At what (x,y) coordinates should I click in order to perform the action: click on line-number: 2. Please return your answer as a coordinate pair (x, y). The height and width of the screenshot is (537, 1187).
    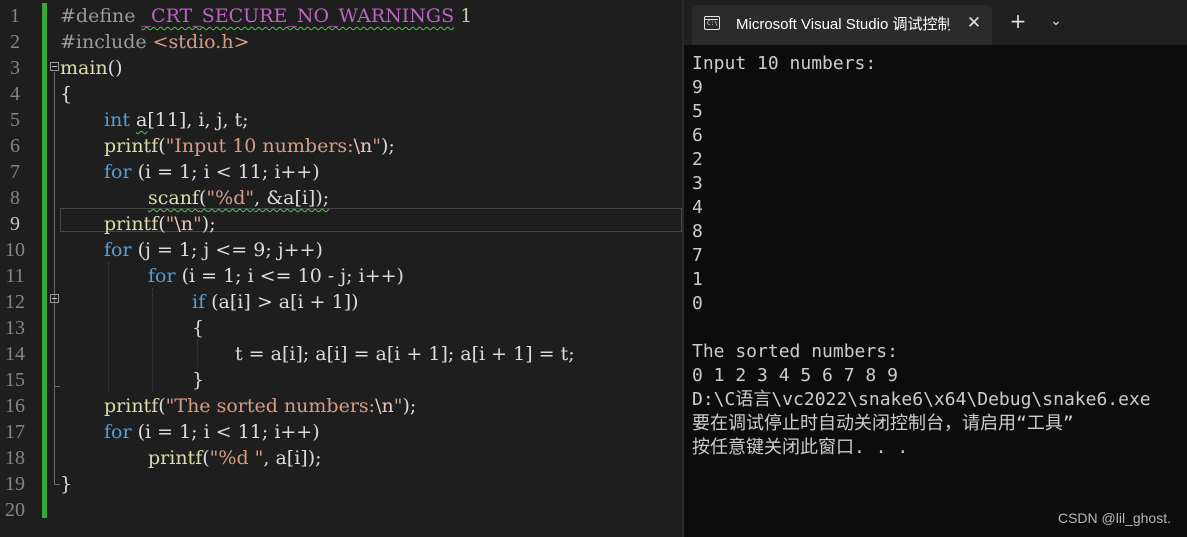
    Looking at the image, I should click on (15, 42).